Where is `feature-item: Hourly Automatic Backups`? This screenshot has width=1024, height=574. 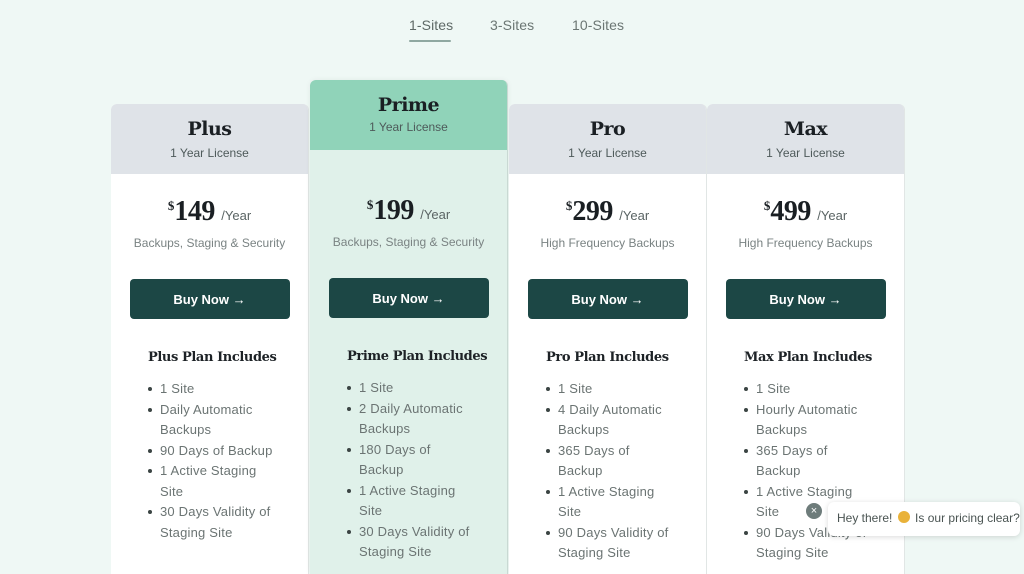
feature-item: Hourly Automatic Backups is located at coordinates (809, 420).